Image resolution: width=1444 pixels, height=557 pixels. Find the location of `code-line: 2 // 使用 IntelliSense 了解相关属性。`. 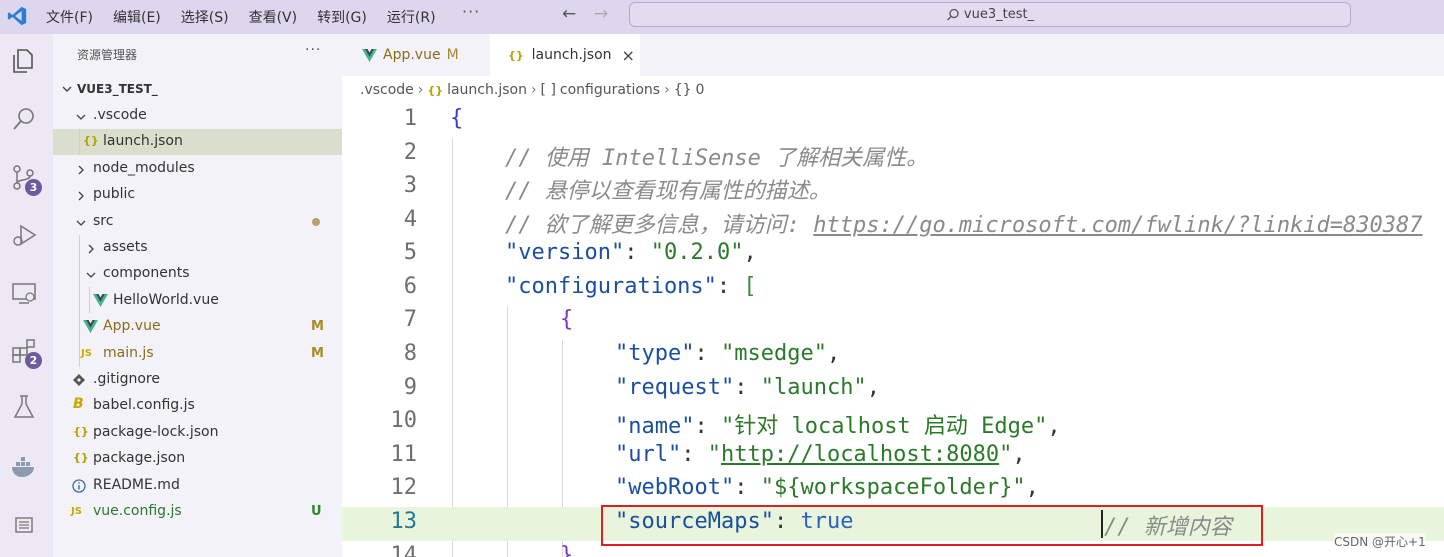

code-line: 2 // 使用 IntelliSense 了解相关属性。 is located at coordinates (893, 155).